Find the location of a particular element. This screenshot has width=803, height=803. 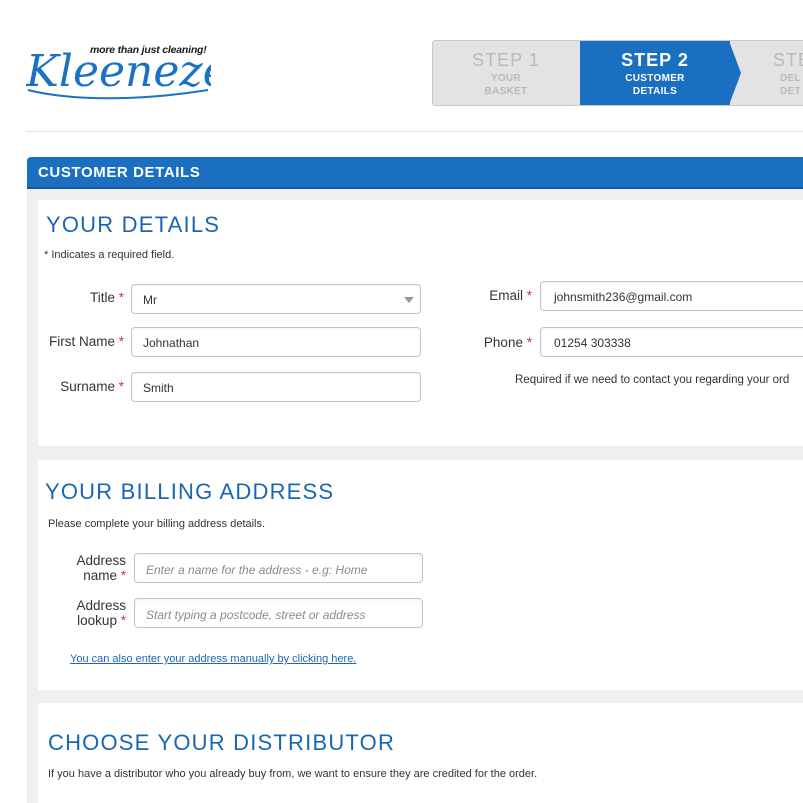

step-customer-details: STEP 2 CUSTOMER DETAILS is located at coordinates (655, 73).